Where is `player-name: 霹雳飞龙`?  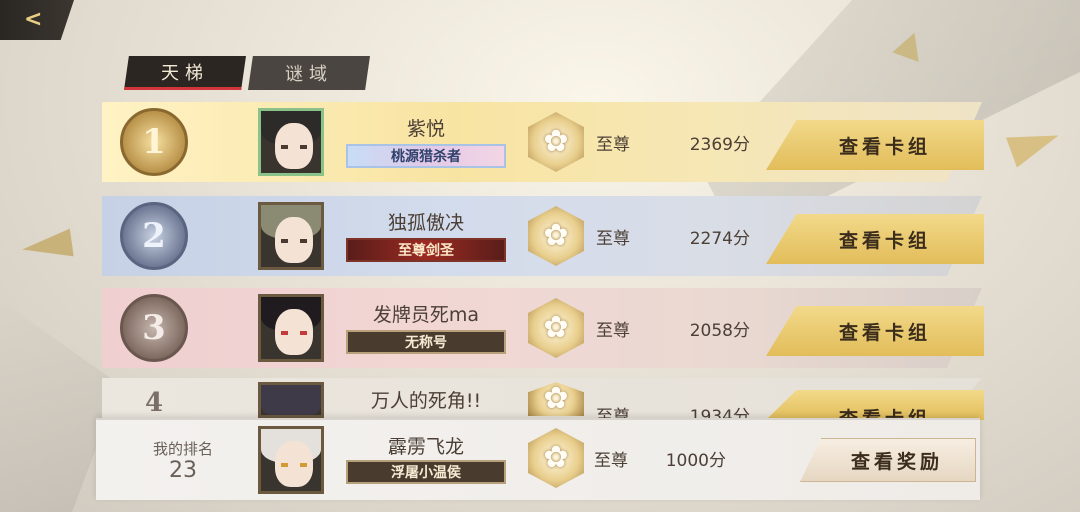 player-name: 霹雳飞龙 is located at coordinates (425, 447).